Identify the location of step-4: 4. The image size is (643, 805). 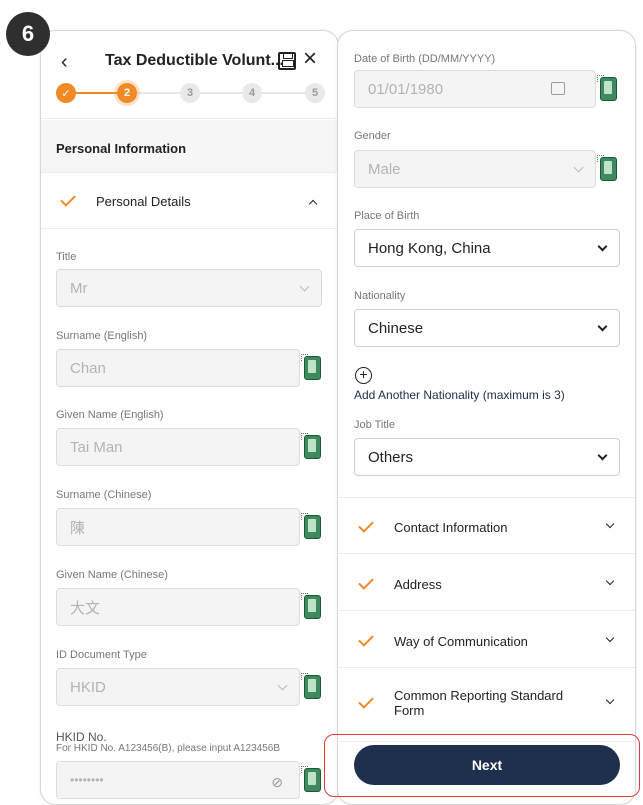
(252, 93).